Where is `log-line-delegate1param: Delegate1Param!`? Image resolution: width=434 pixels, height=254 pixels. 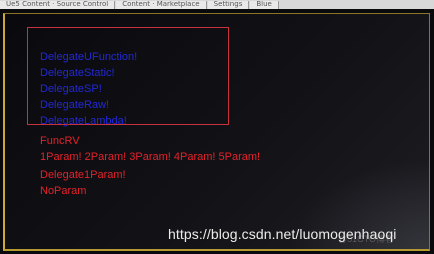 log-line-delegate1param: Delegate1Param! is located at coordinates (83, 175).